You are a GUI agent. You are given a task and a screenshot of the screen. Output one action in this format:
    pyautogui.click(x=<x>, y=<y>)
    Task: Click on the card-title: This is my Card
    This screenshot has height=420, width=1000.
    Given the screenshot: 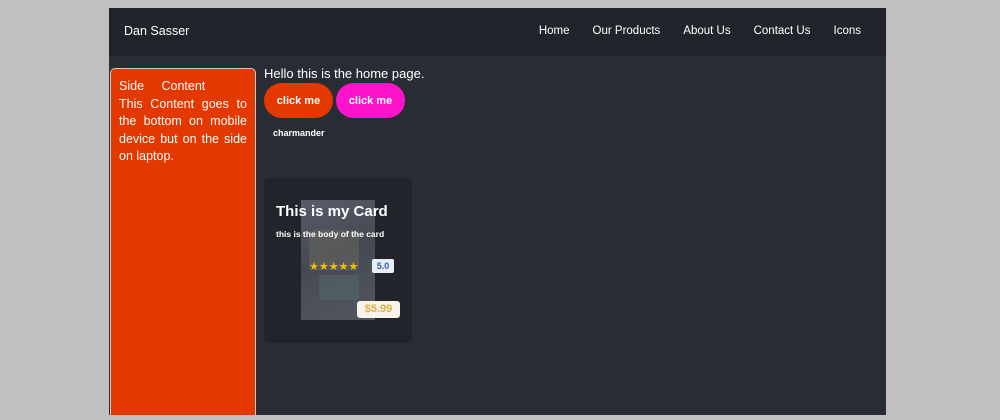 What is the action you would take?
    pyautogui.click(x=332, y=211)
    